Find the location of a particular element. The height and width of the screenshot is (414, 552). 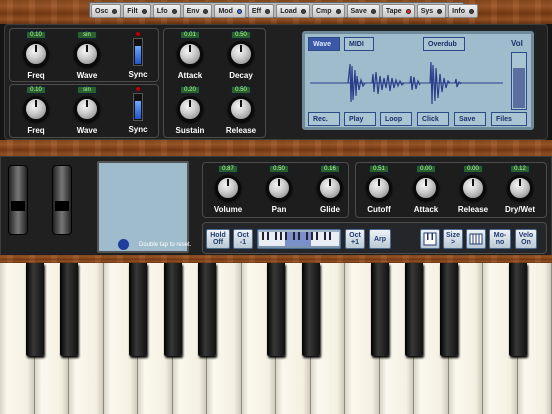

size-button: Size > is located at coordinates (453, 239).